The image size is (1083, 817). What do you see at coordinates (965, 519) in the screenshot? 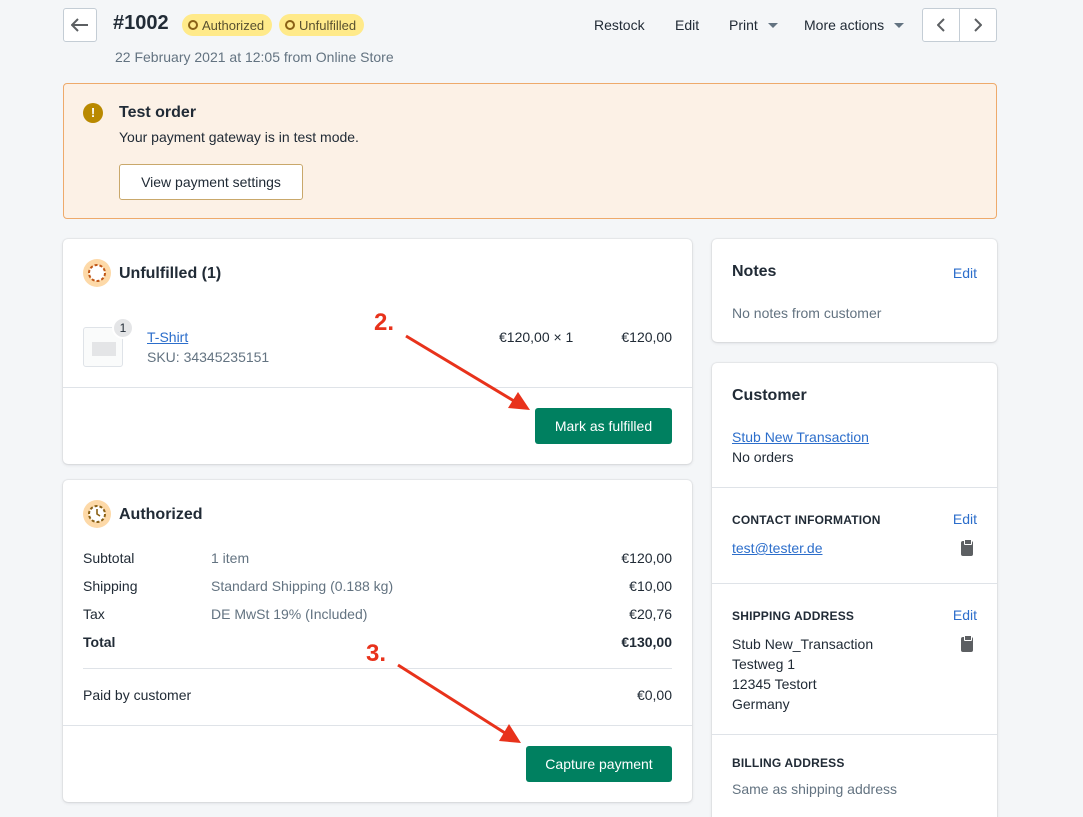
I see `contact-edit-link: Edit` at bounding box center [965, 519].